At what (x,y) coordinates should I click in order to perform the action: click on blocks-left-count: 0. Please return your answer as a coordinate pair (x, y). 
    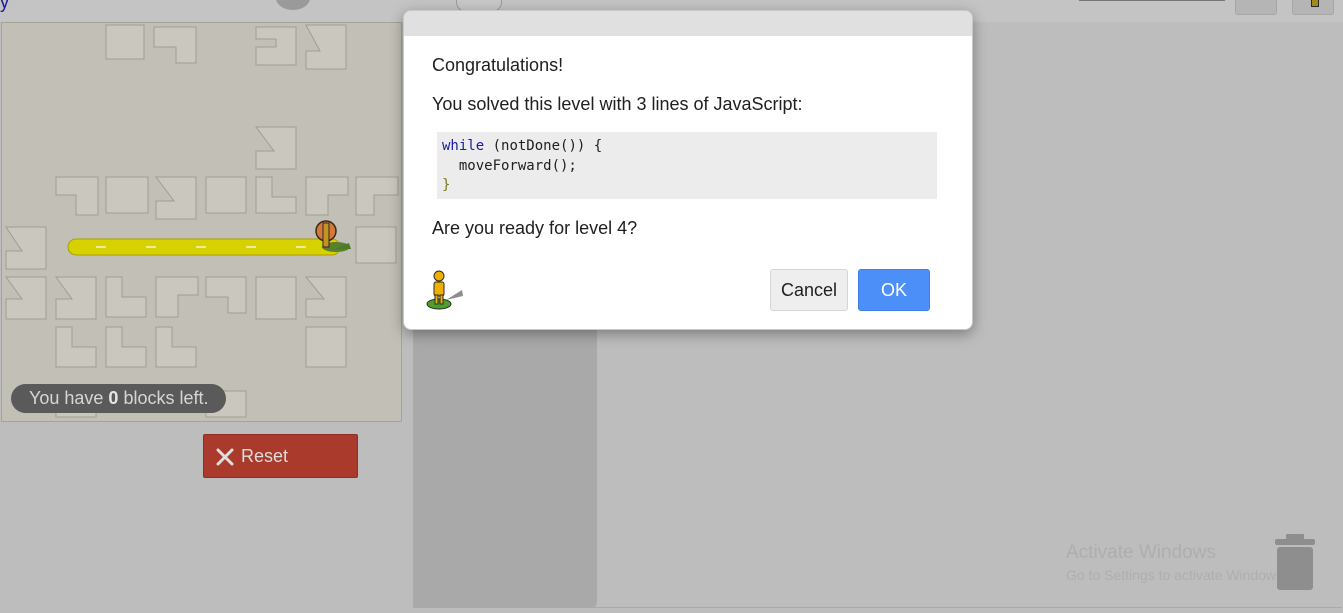
    Looking at the image, I should click on (113, 398).